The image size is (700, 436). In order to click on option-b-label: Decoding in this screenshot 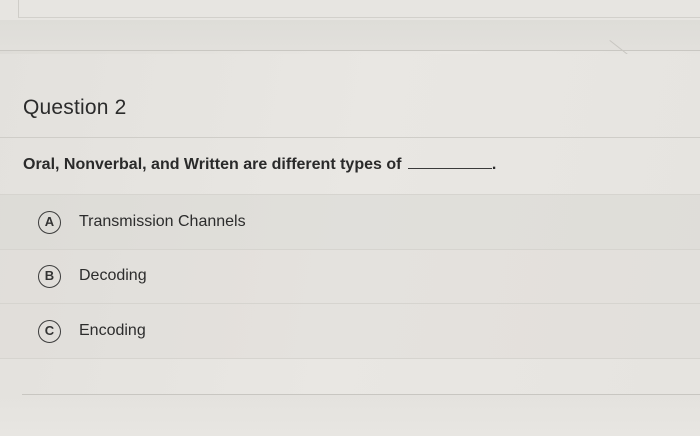, I will do `click(113, 275)`.